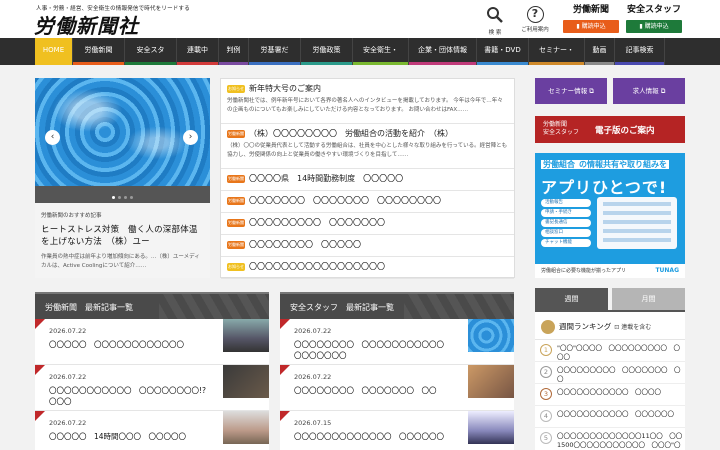 The height and width of the screenshot is (450, 720). Describe the element at coordinates (367, 202) in the screenshot. I see `news-item: 労働新聞 〇〇〇〇〇〇〇 〇〇〇〇〇〇〇 〇〇〇〇〇〇〇〇` at that location.